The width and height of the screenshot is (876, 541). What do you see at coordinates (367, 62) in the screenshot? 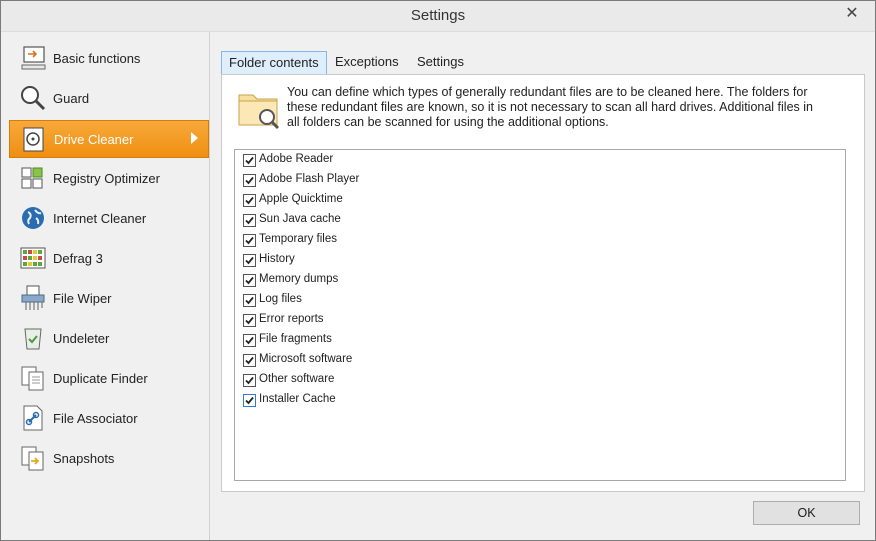
I see `tab-exceptions: Exceptions` at bounding box center [367, 62].